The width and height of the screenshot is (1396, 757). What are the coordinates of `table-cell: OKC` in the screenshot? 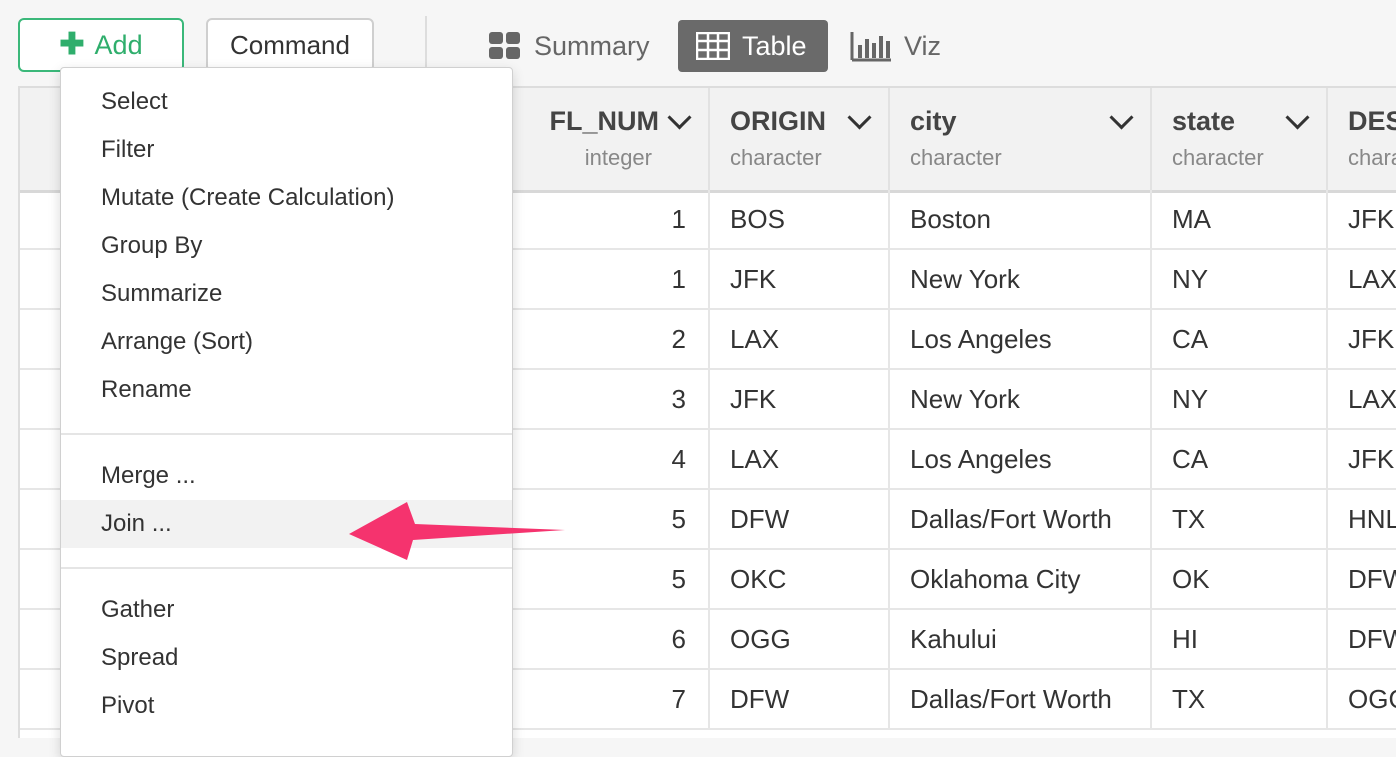 It's located at (800, 579).